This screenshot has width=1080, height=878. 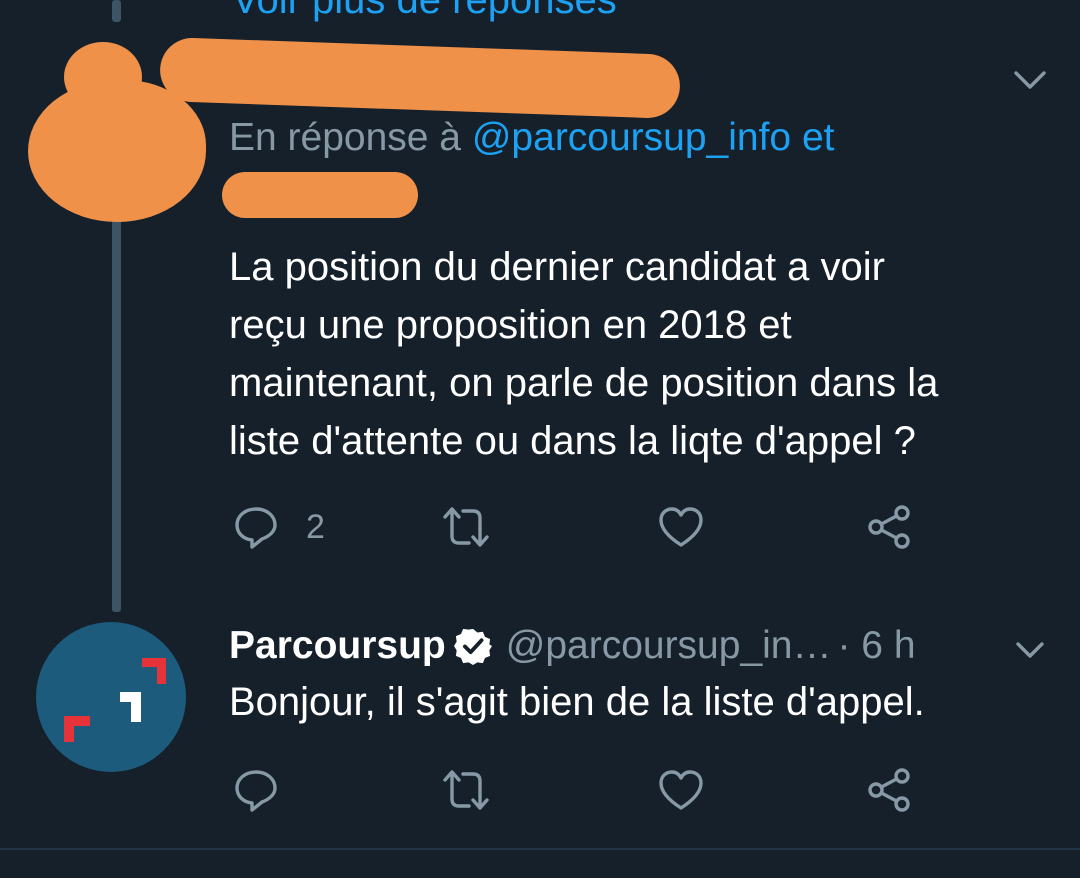 I want to click on avatar, so click(x=111, y=697).